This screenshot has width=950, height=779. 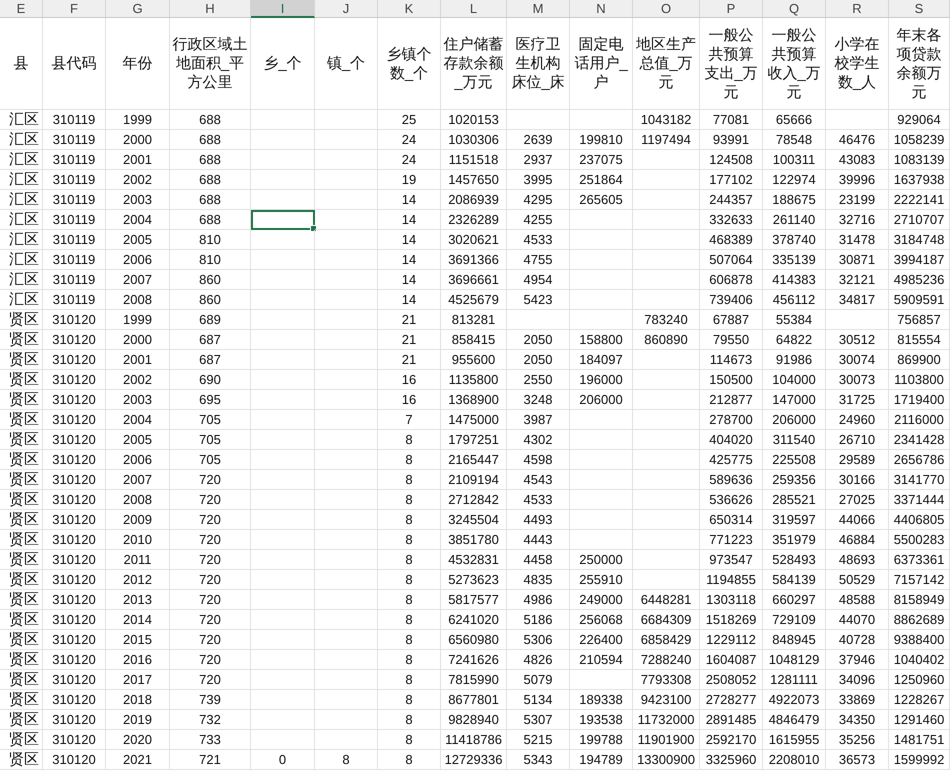 I want to click on table-cell: 34817, so click(x=857, y=299).